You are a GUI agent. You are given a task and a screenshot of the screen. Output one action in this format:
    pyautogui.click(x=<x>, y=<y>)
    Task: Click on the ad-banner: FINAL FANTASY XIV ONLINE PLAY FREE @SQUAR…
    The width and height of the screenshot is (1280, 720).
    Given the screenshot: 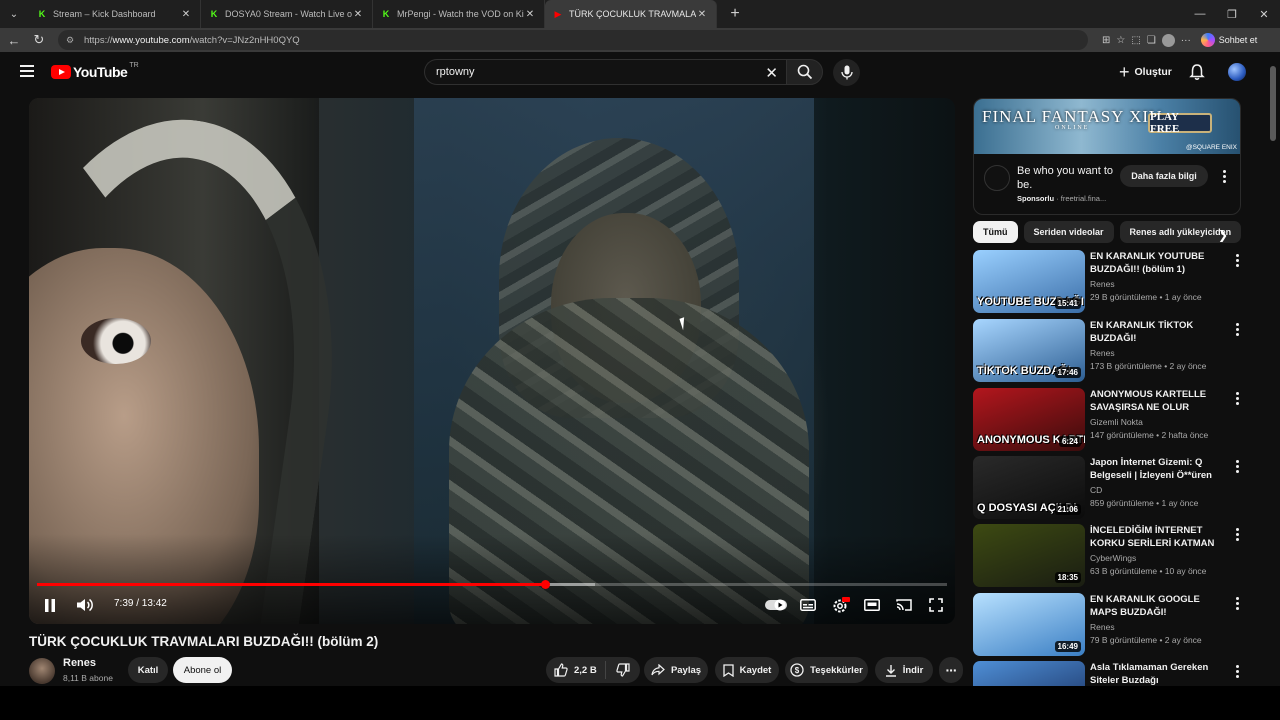 What is the action you would take?
    pyautogui.click(x=1107, y=126)
    